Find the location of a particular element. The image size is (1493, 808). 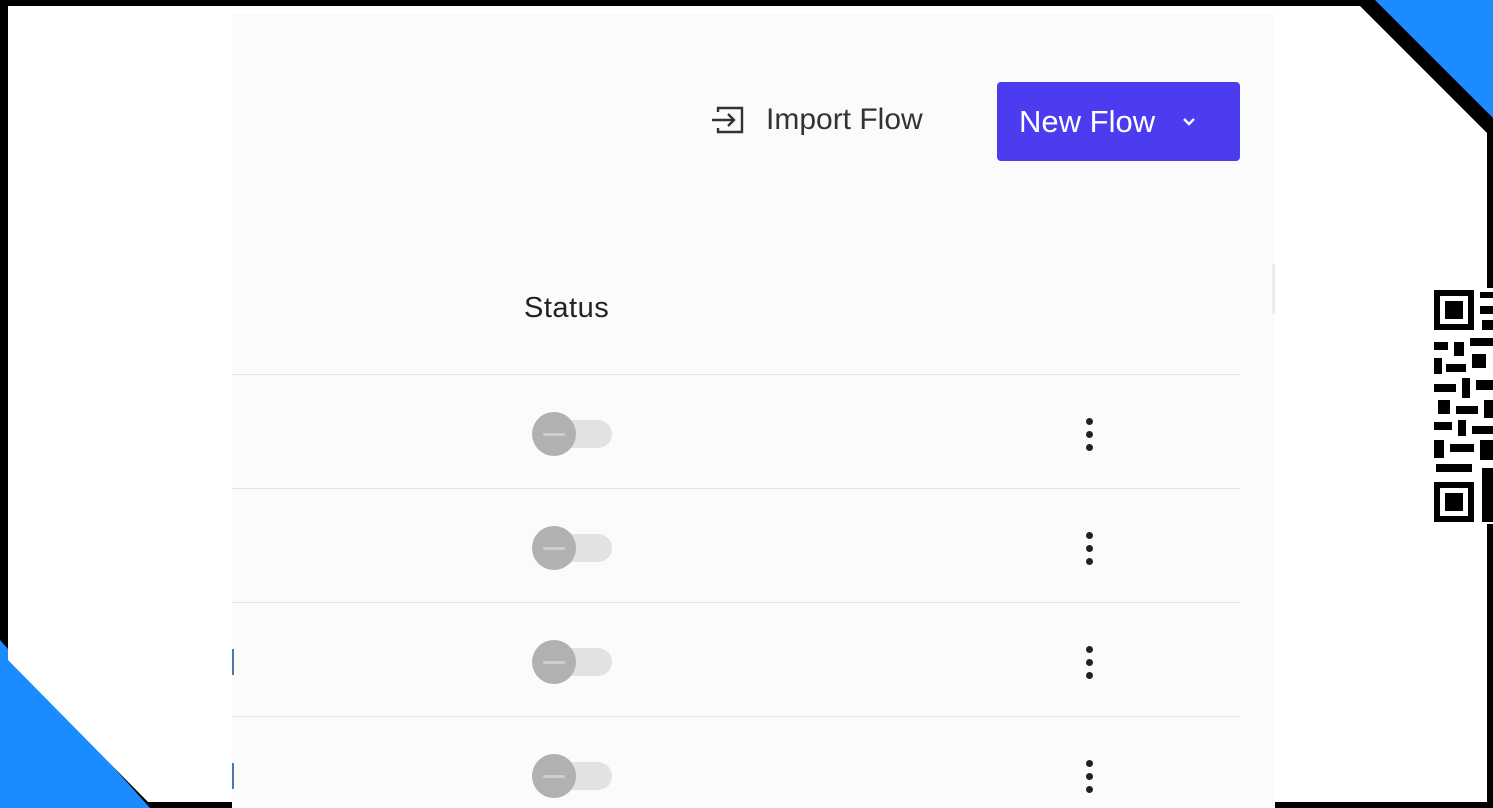

import-icon is located at coordinates (727, 120).